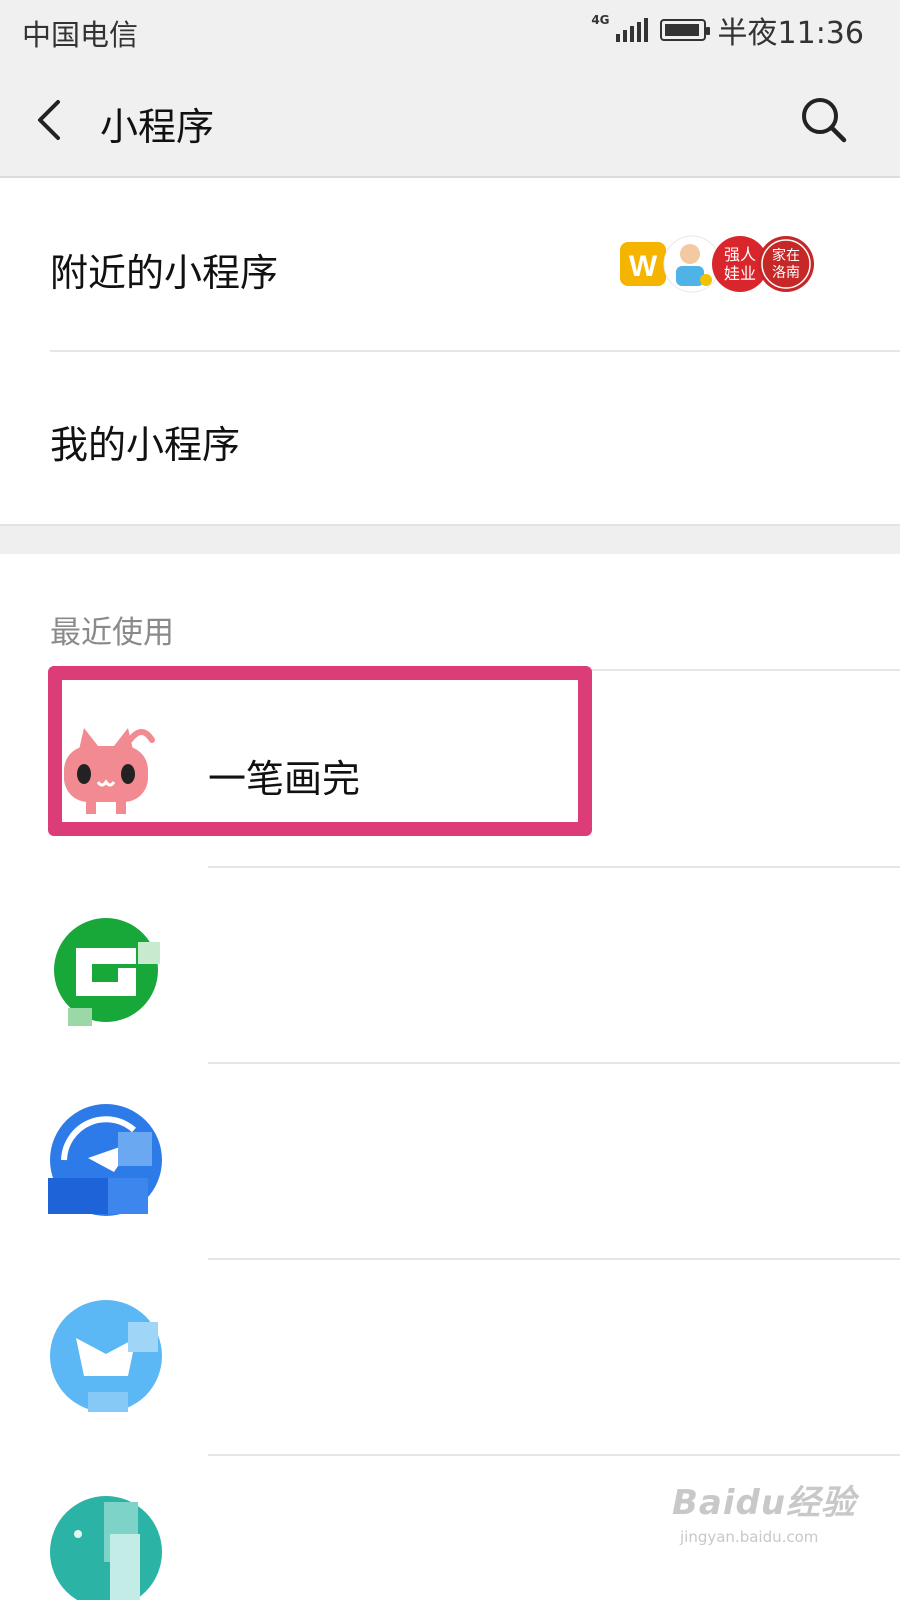 The image size is (900, 1600). What do you see at coordinates (106, 1356) in the screenshot?
I see `lightblue-bird-icon` at bounding box center [106, 1356].